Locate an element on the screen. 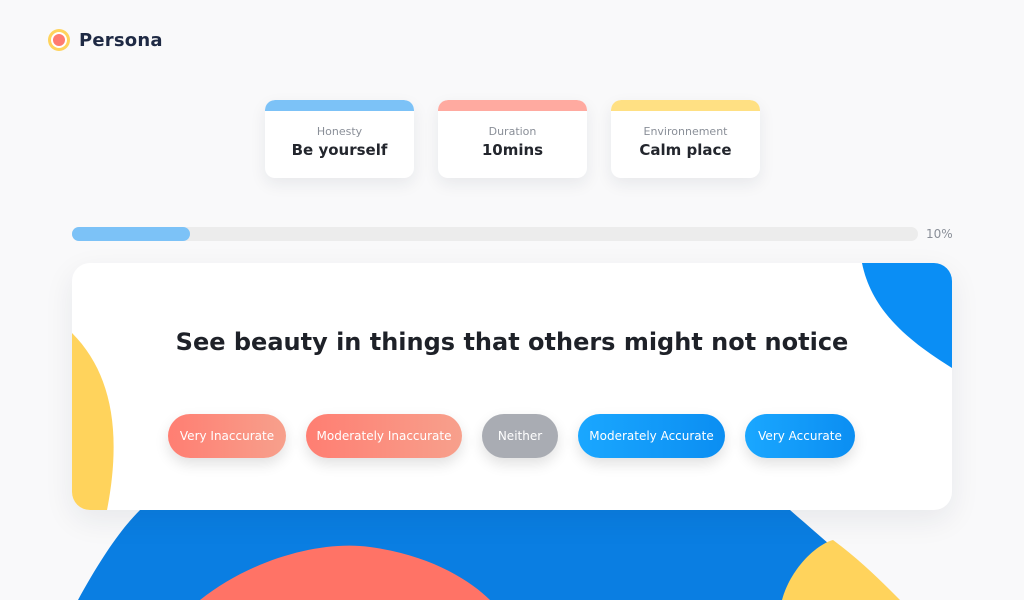  logo-icon is located at coordinates (59, 40).